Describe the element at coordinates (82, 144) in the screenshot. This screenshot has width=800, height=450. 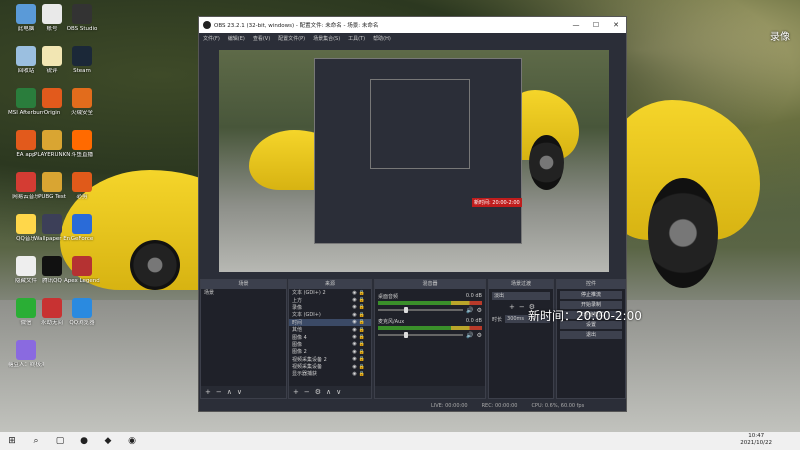
I see `desktop-icon: 斗鱼直播` at that location.